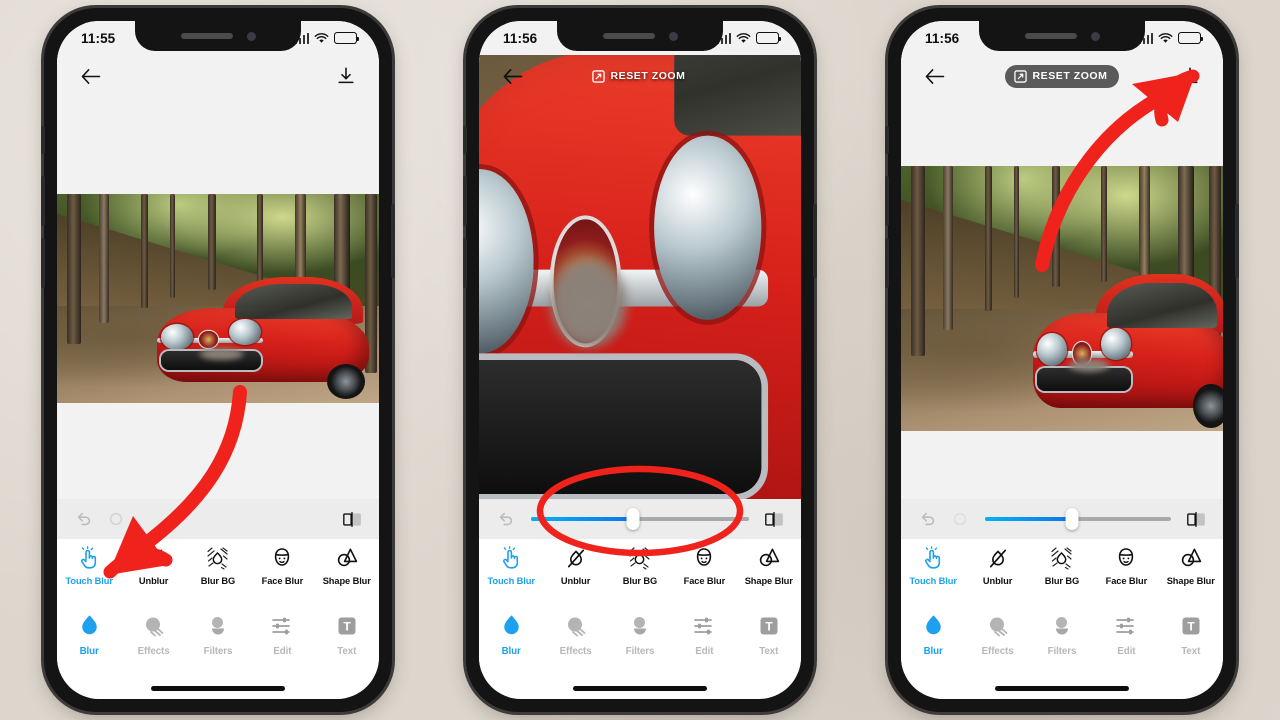  Describe the element at coordinates (575, 651) in the screenshot. I see `tab-label: Effects` at that location.